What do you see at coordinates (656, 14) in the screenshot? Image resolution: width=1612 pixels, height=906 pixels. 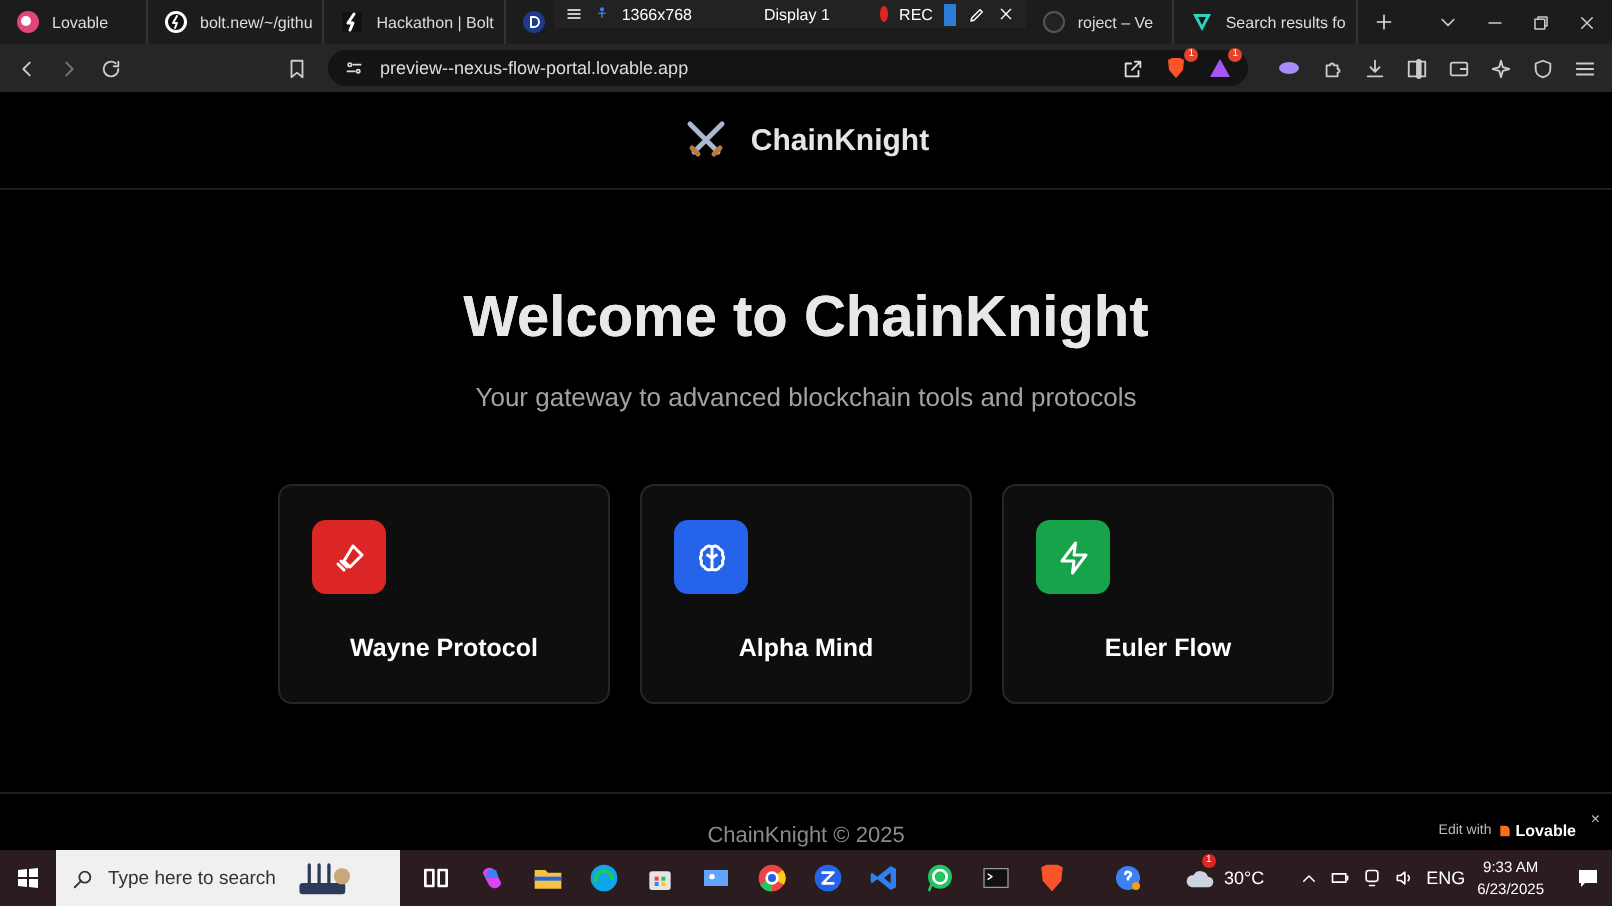 I see `resolution-label: 1366x768` at bounding box center [656, 14].